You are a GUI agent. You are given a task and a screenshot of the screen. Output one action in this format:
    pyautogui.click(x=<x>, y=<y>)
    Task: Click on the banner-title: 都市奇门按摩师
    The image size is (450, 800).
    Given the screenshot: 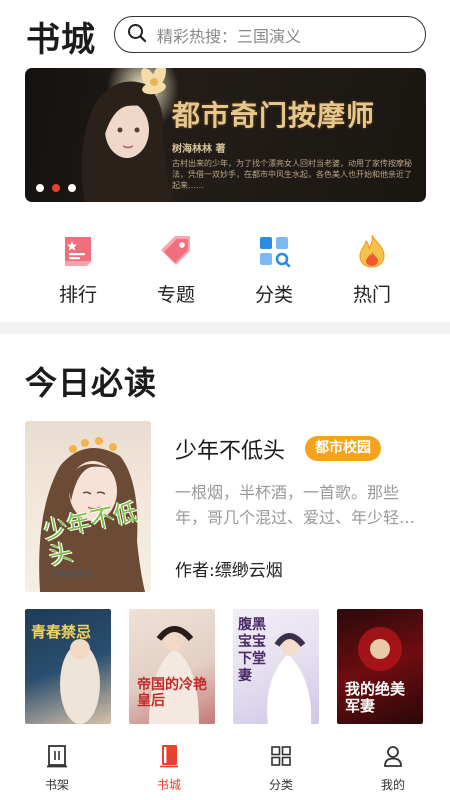 What is the action you would take?
    pyautogui.click(x=274, y=115)
    